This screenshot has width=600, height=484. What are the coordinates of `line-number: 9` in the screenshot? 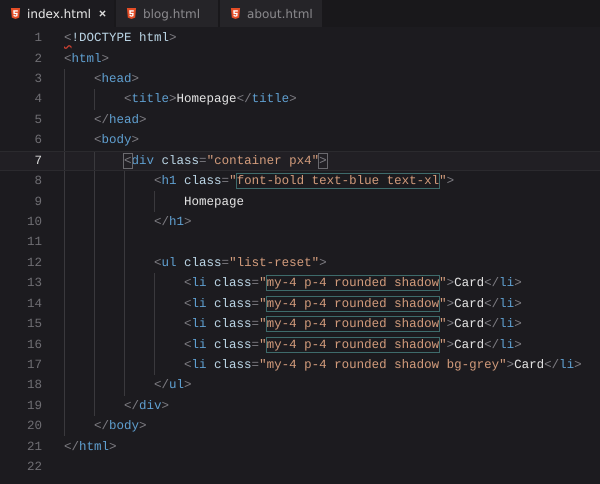 It's located at (37, 201).